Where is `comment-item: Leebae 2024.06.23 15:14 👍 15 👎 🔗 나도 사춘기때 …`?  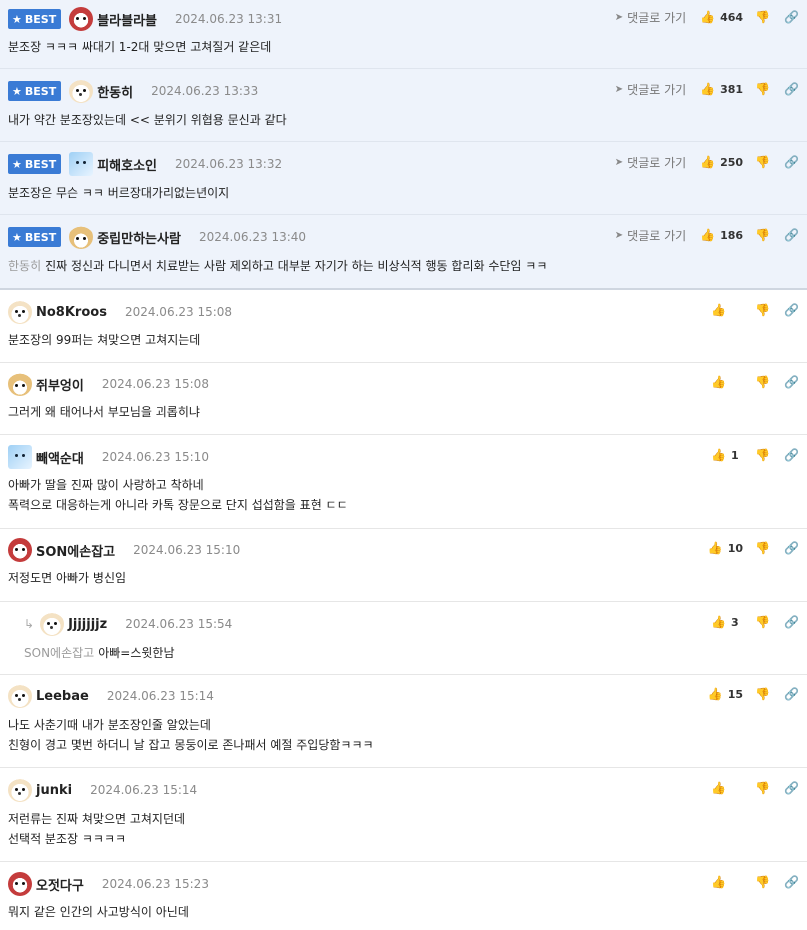 comment-item: Leebae 2024.06.23 15:14 👍 15 👎 🔗 나도 사춘기때 … is located at coordinates (403, 721).